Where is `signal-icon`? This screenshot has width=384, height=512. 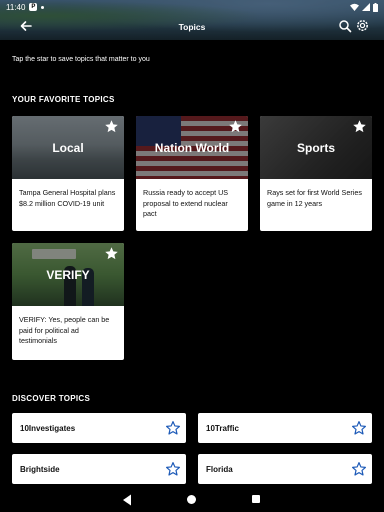 signal-icon is located at coordinates (366, 7).